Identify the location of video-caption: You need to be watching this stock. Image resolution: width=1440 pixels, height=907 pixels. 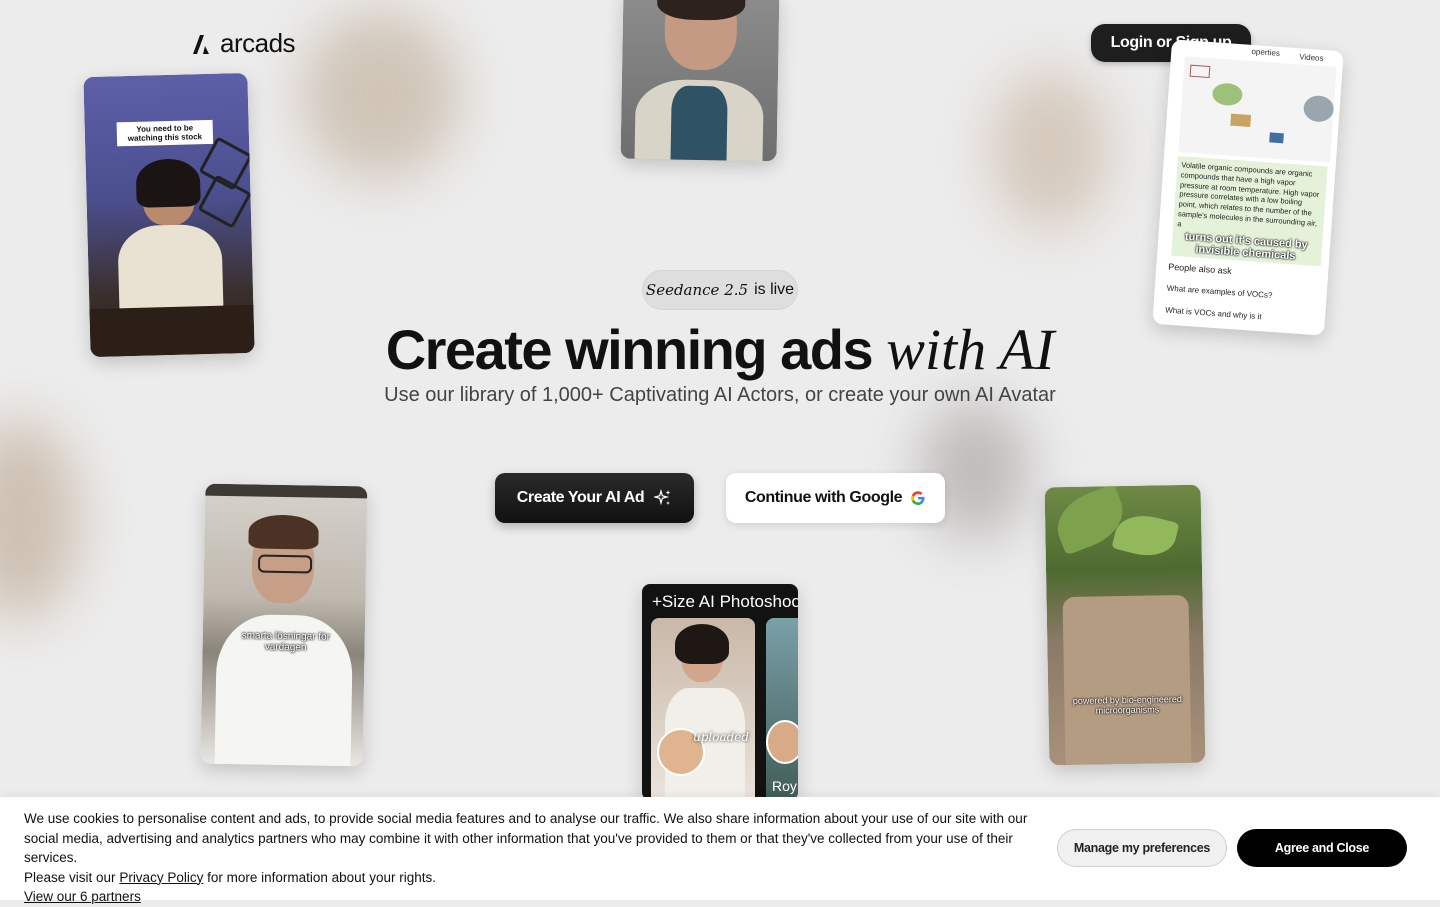
(165, 133).